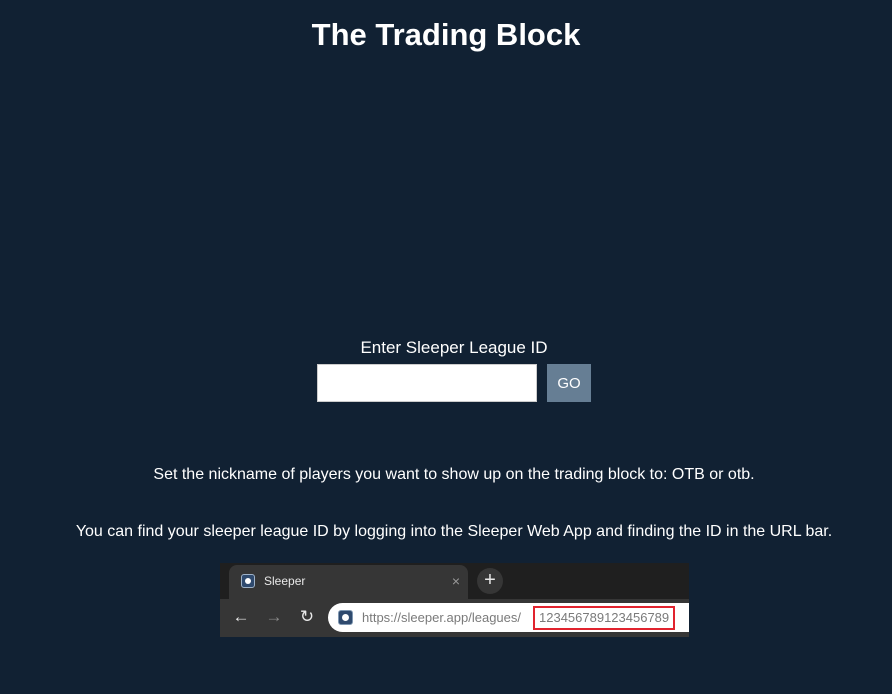 The image size is (892, 694). Describe the element at coordinates (490, 581) in the screenshot. I see `plus-icon: +` at that location.